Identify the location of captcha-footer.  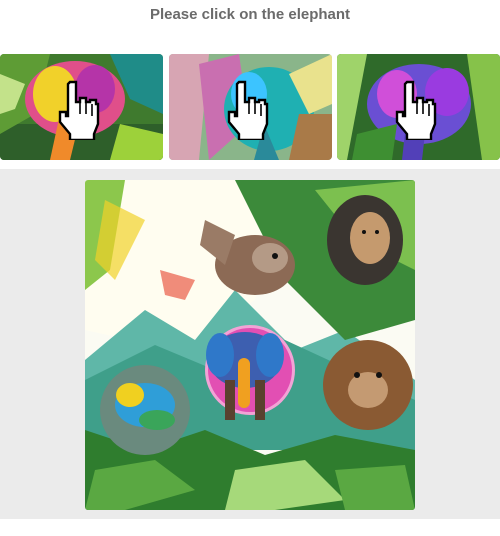
(250, 527).